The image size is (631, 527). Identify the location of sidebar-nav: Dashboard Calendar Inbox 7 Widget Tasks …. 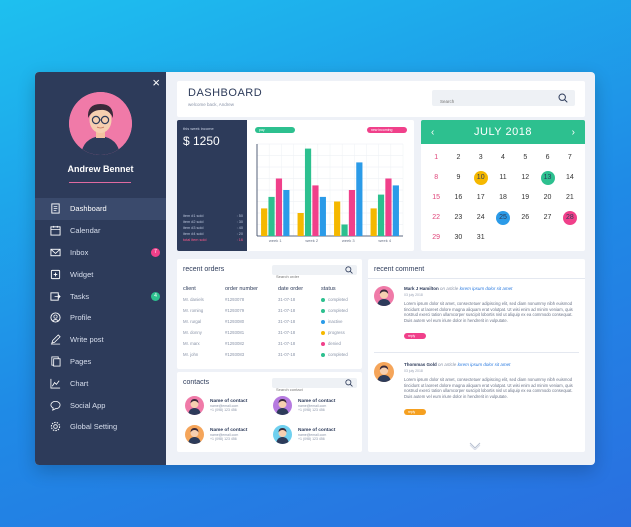
(100, 318).